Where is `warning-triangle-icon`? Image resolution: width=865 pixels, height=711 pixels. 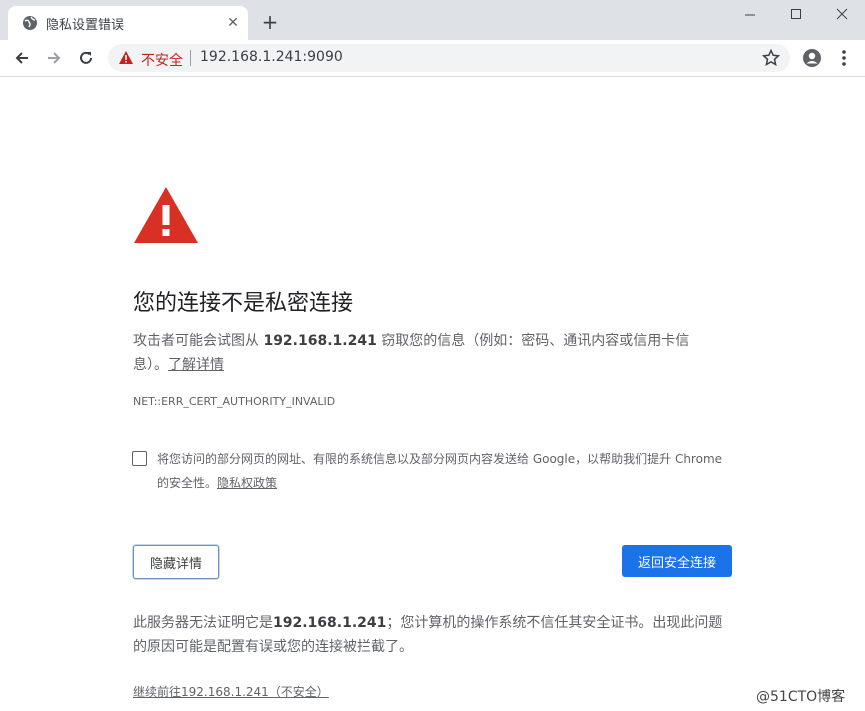
warning-triangle-icon is located at coordinates (166, 215).